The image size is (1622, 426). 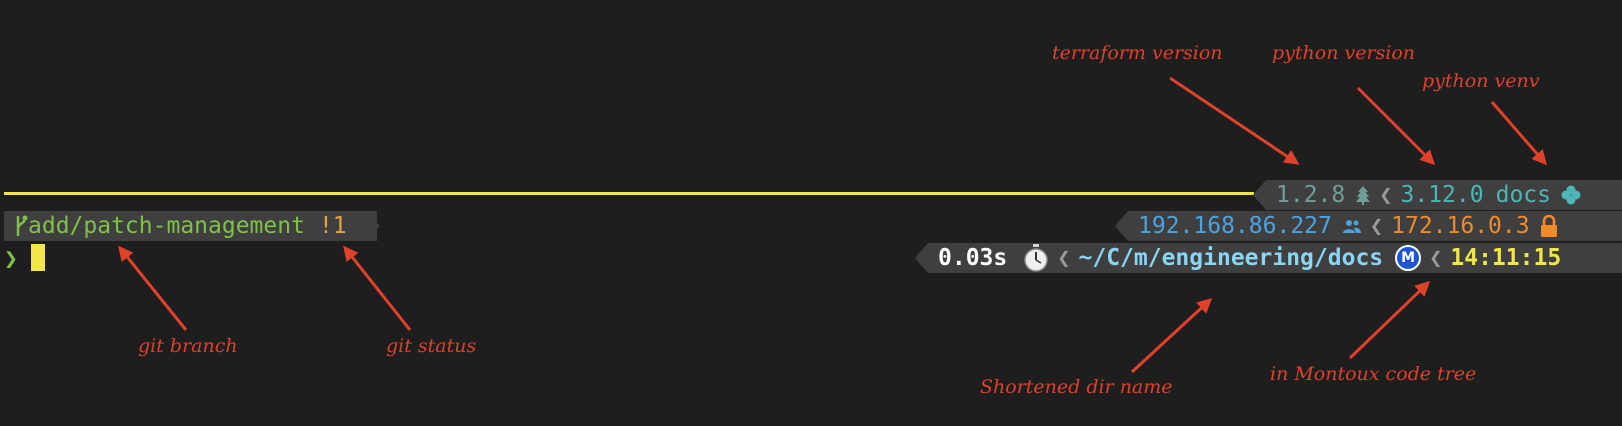 I want to click on git-segment: add/patch-management !1, so click(x=190, y=226).